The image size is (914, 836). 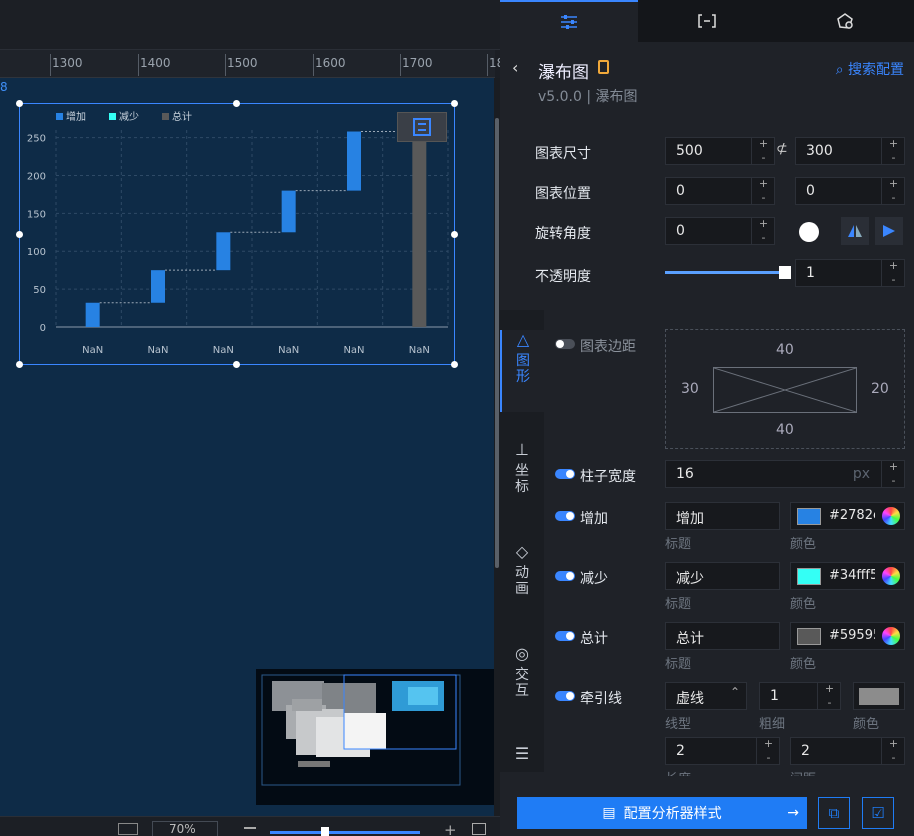 I want to click on leader-line-toggle, so click(x=565, y=696).